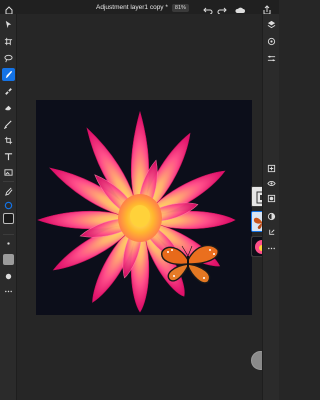  What do you see at coordinates (8, 259) in the screenshot?
I see `background-color-swatch` at bounding box center [8, 259].